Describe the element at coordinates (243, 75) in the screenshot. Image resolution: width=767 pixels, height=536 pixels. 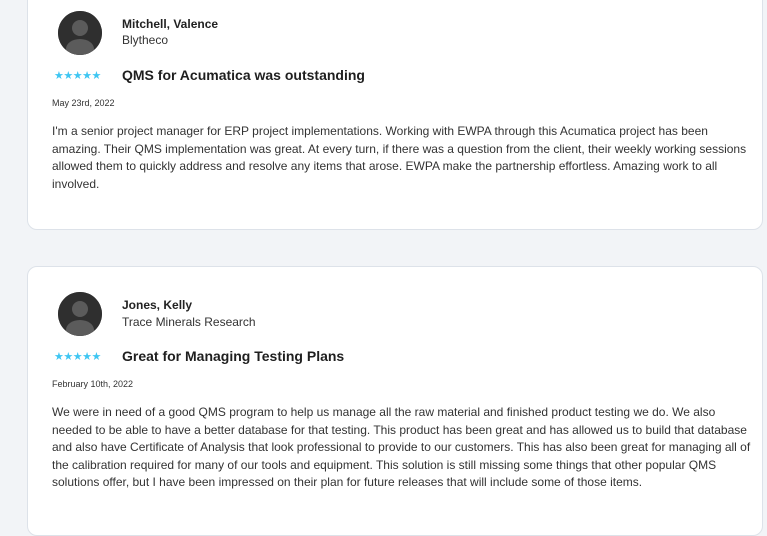
I see `review-title: QMS for Acumatica was outstanding` at that location.